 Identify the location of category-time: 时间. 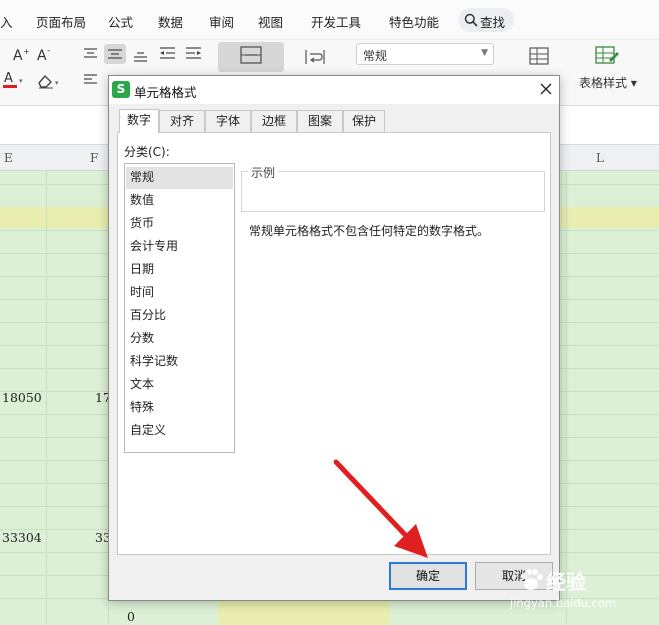
(179, 293).